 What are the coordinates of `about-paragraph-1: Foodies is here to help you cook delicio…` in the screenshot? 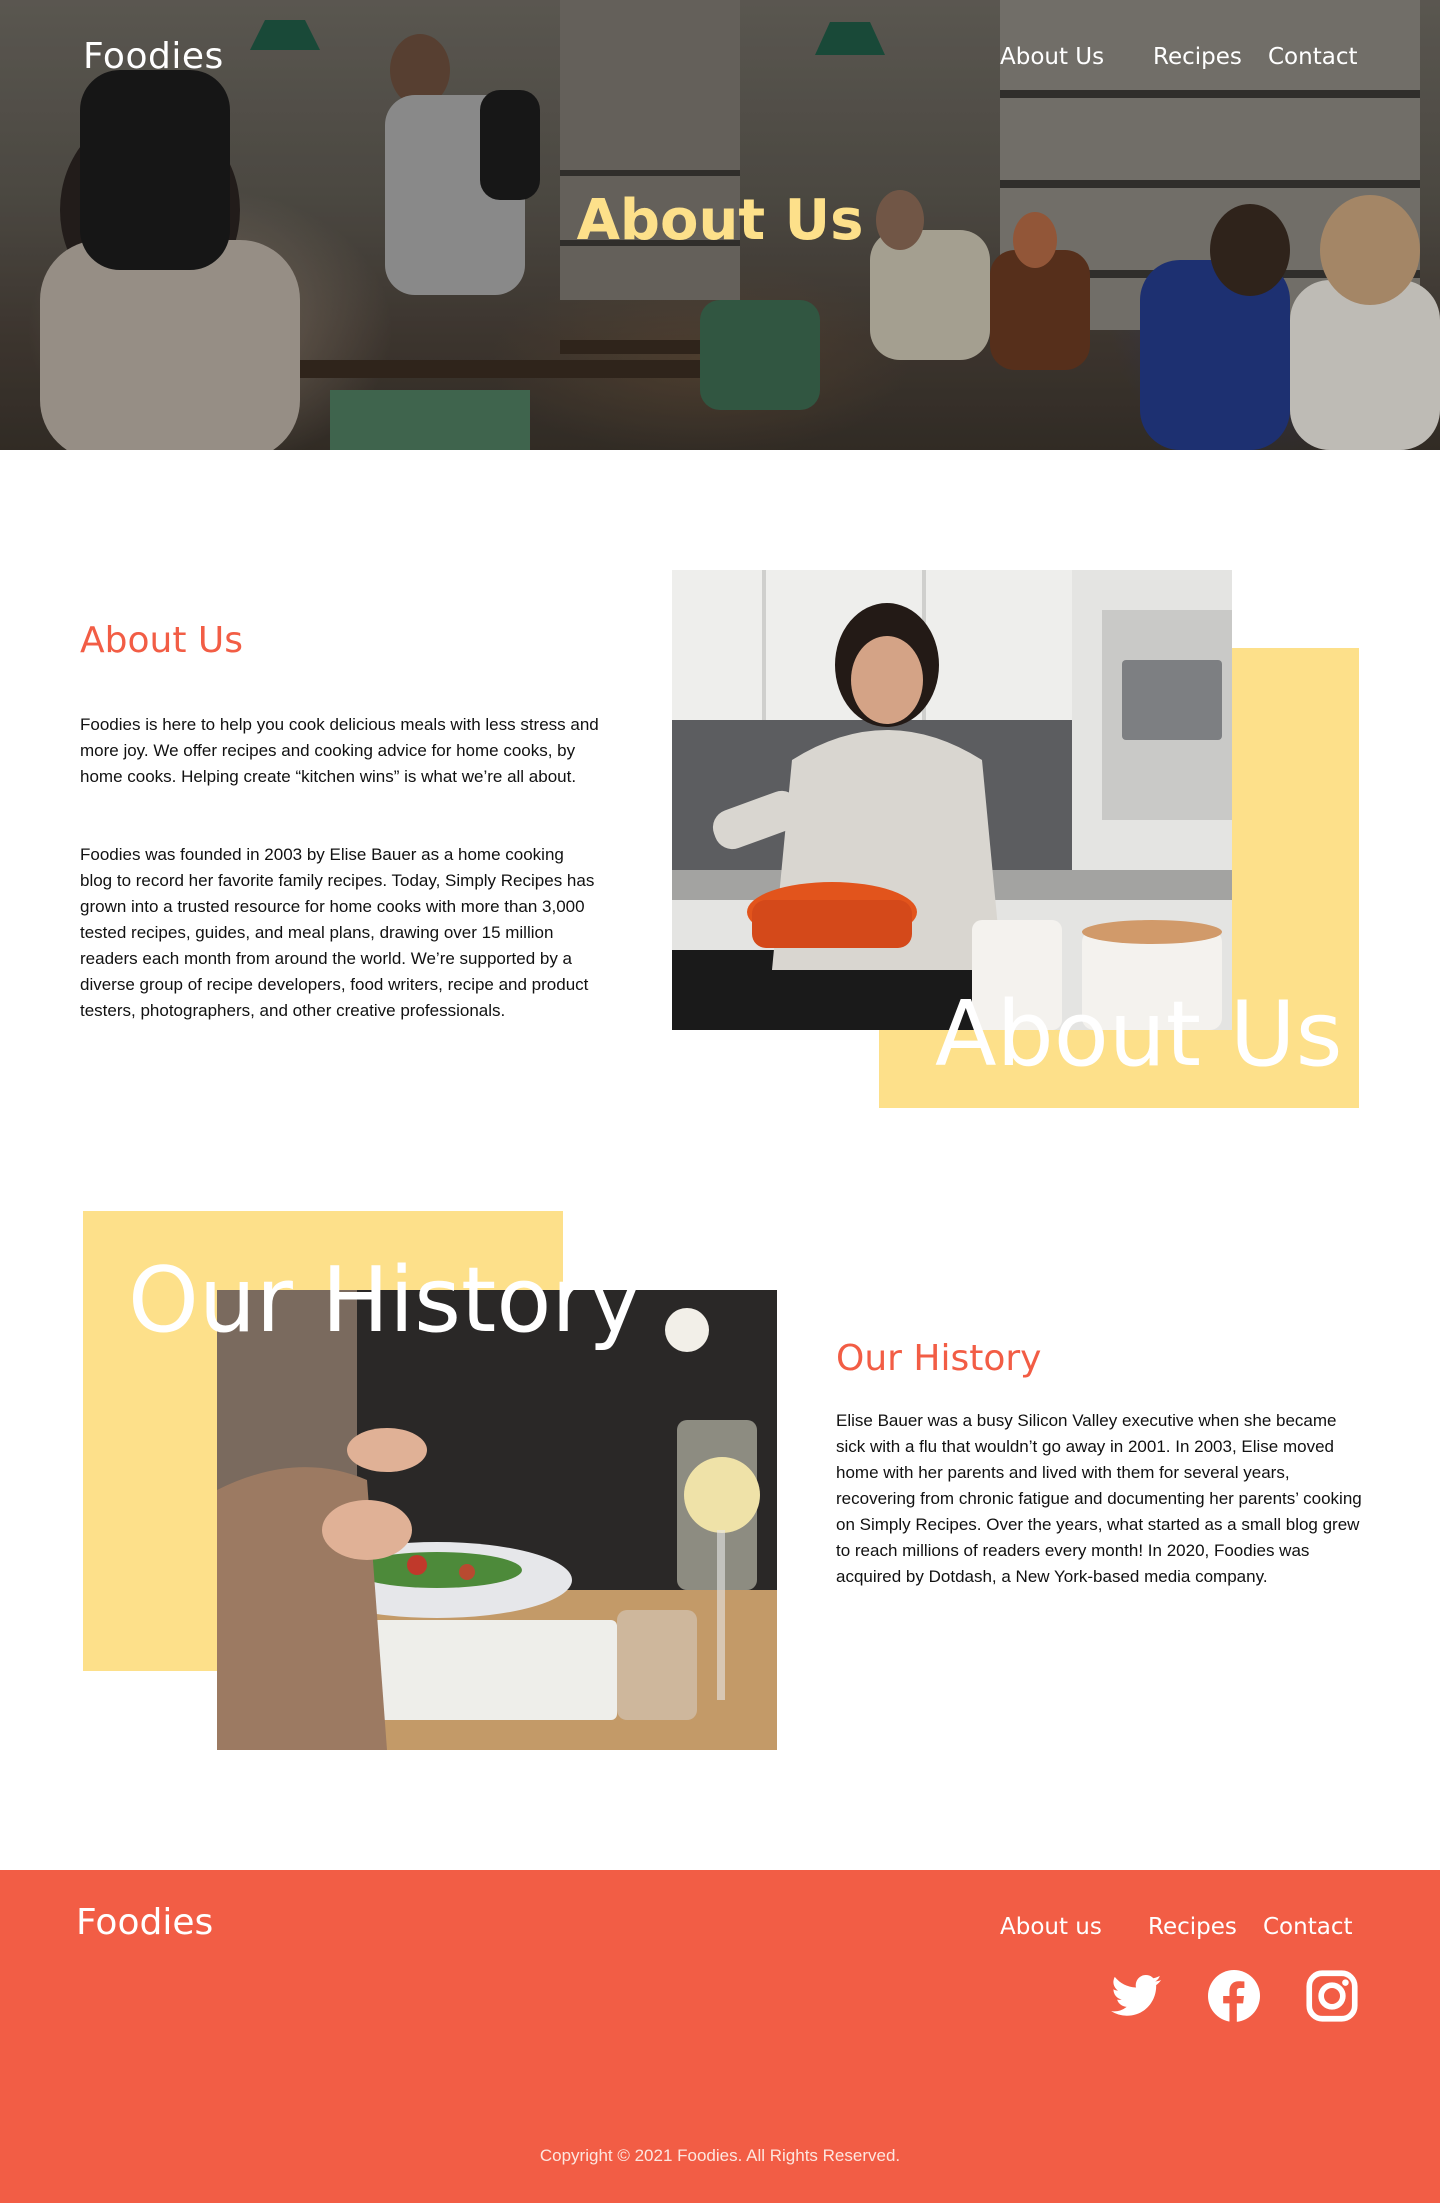 It's located at (339, 750).